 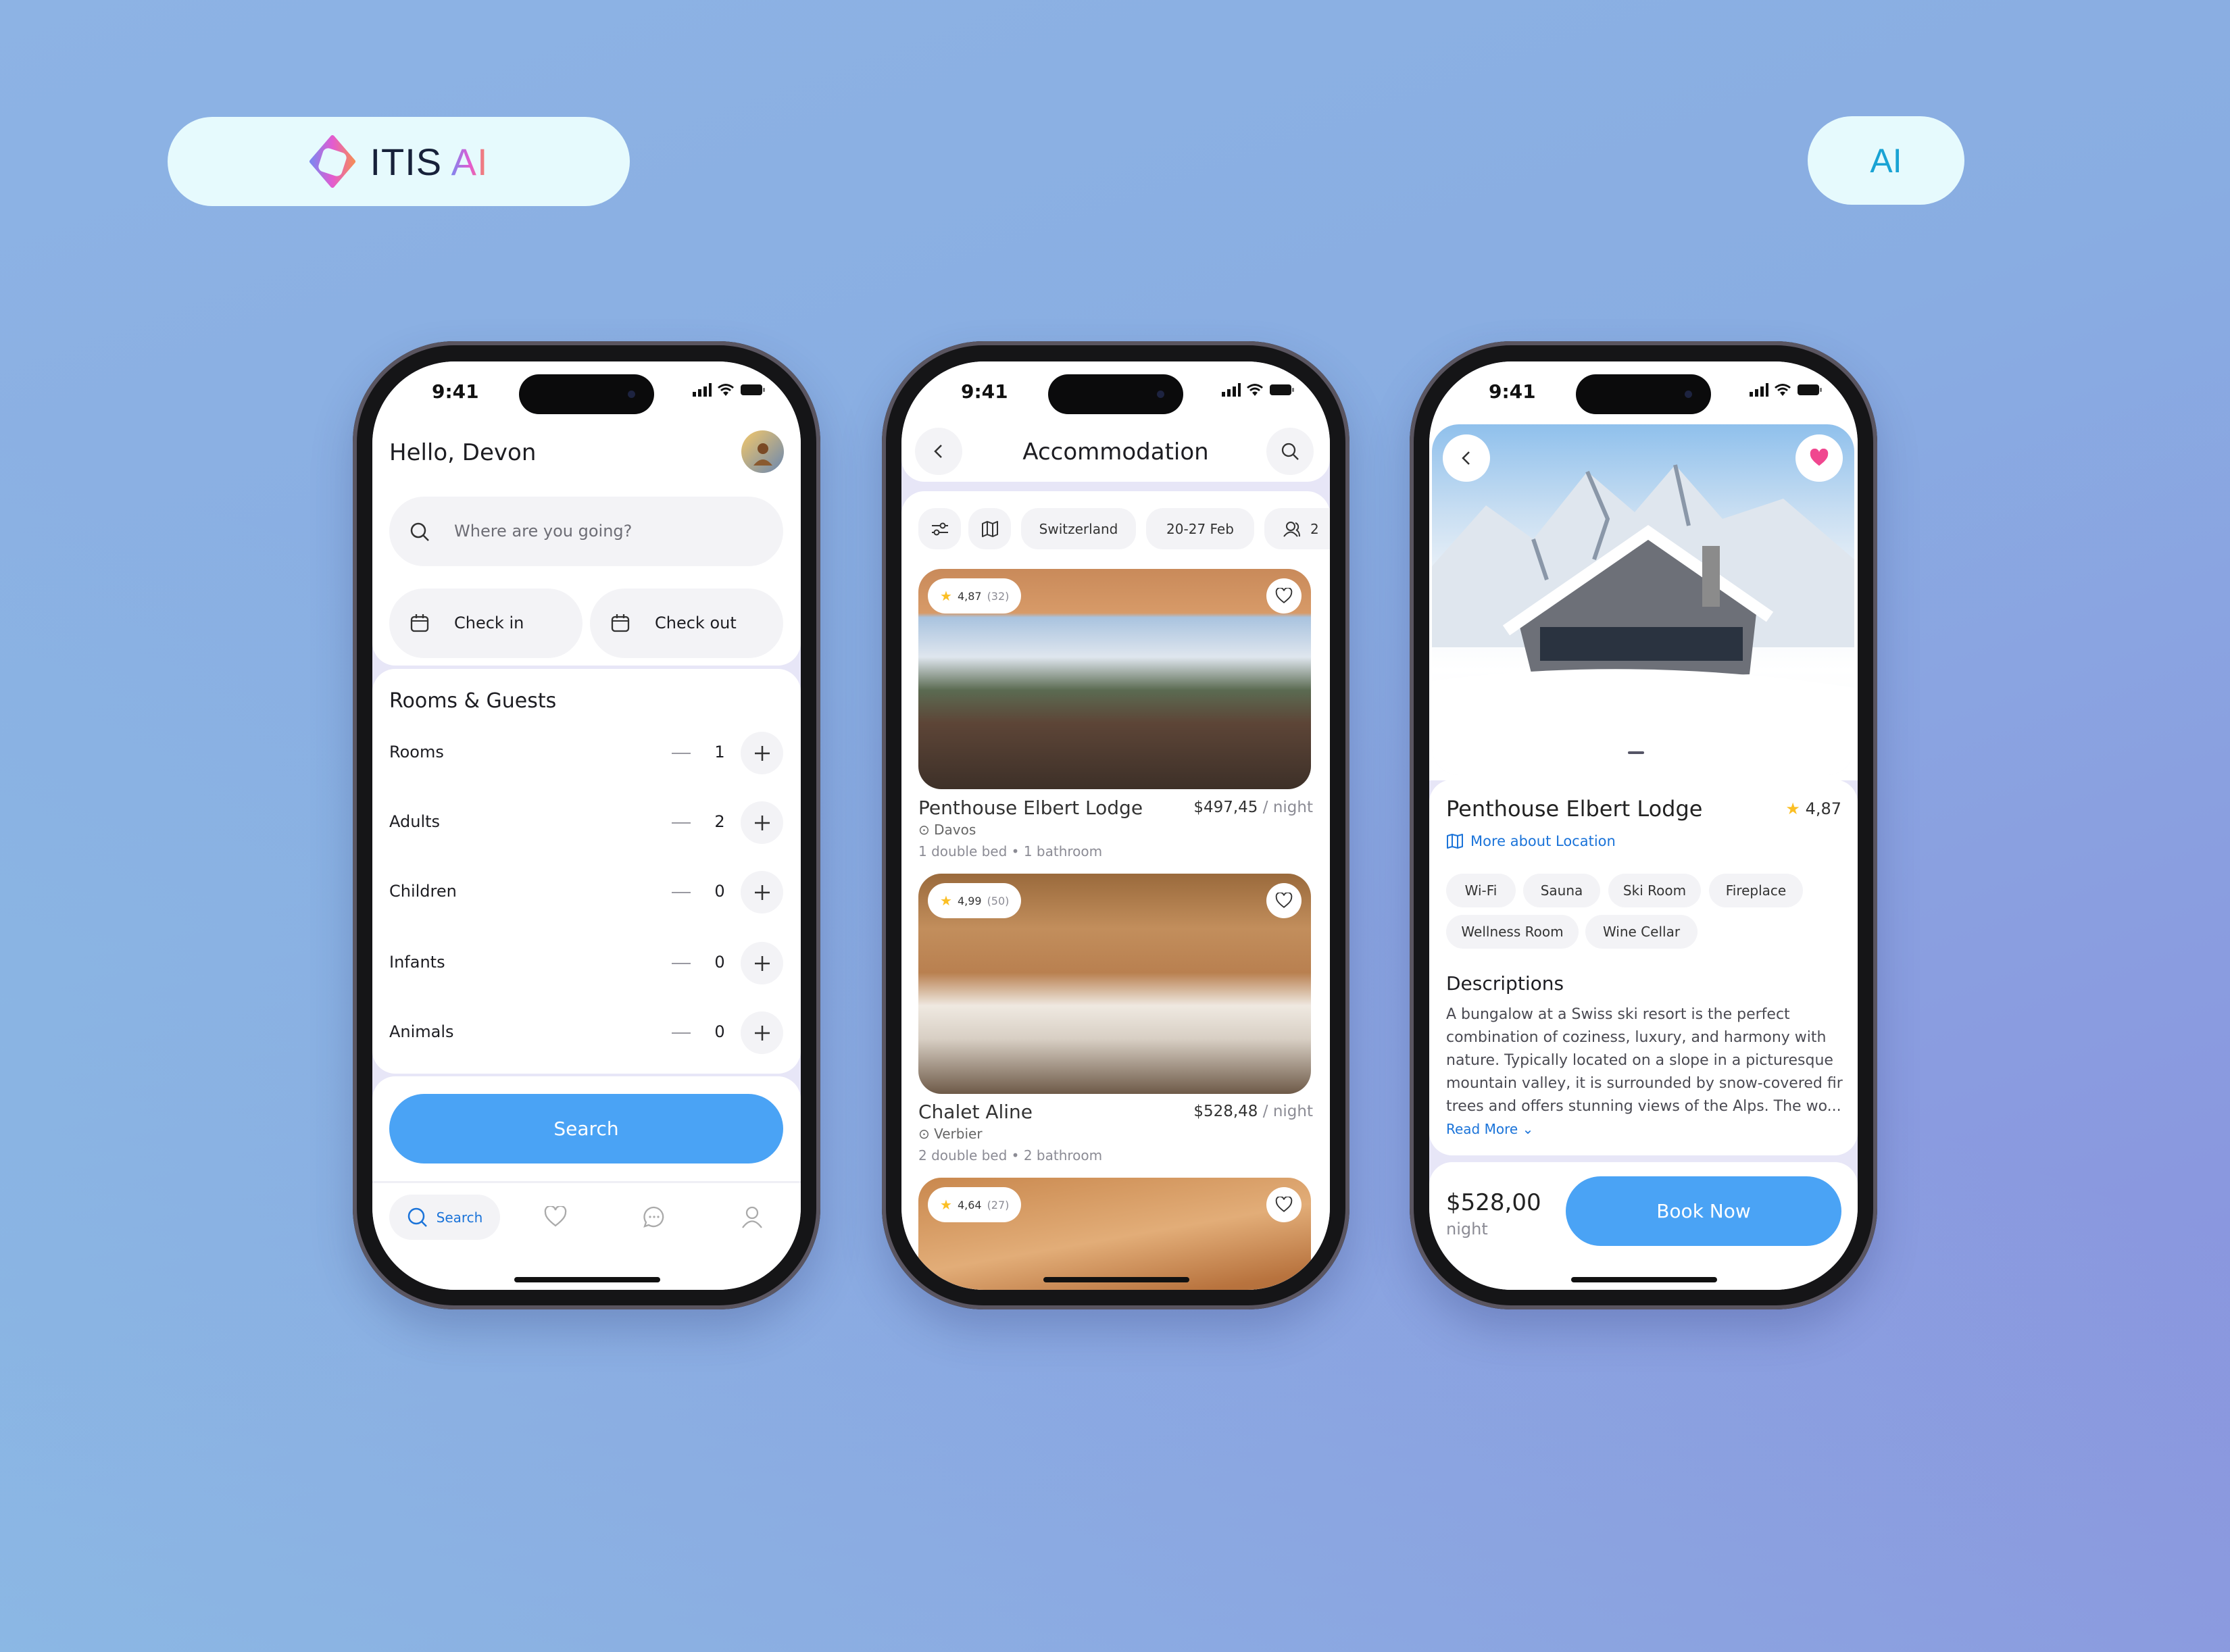 I want to click on listing-name: Penthouse Elbert Lodge, so click(x=1030, y=808).